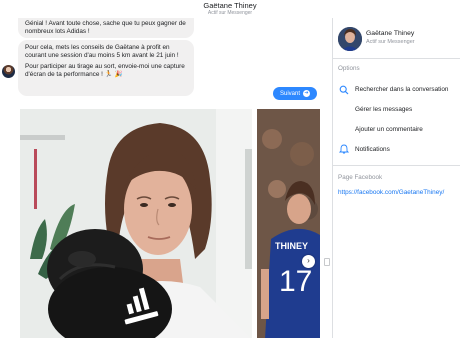 This screenshot has height=338, width=460. Describe the element at coordinates (401, 89) in the screenshot. I see `option-search-conversation: Rechercher dans la conversation` at that location.